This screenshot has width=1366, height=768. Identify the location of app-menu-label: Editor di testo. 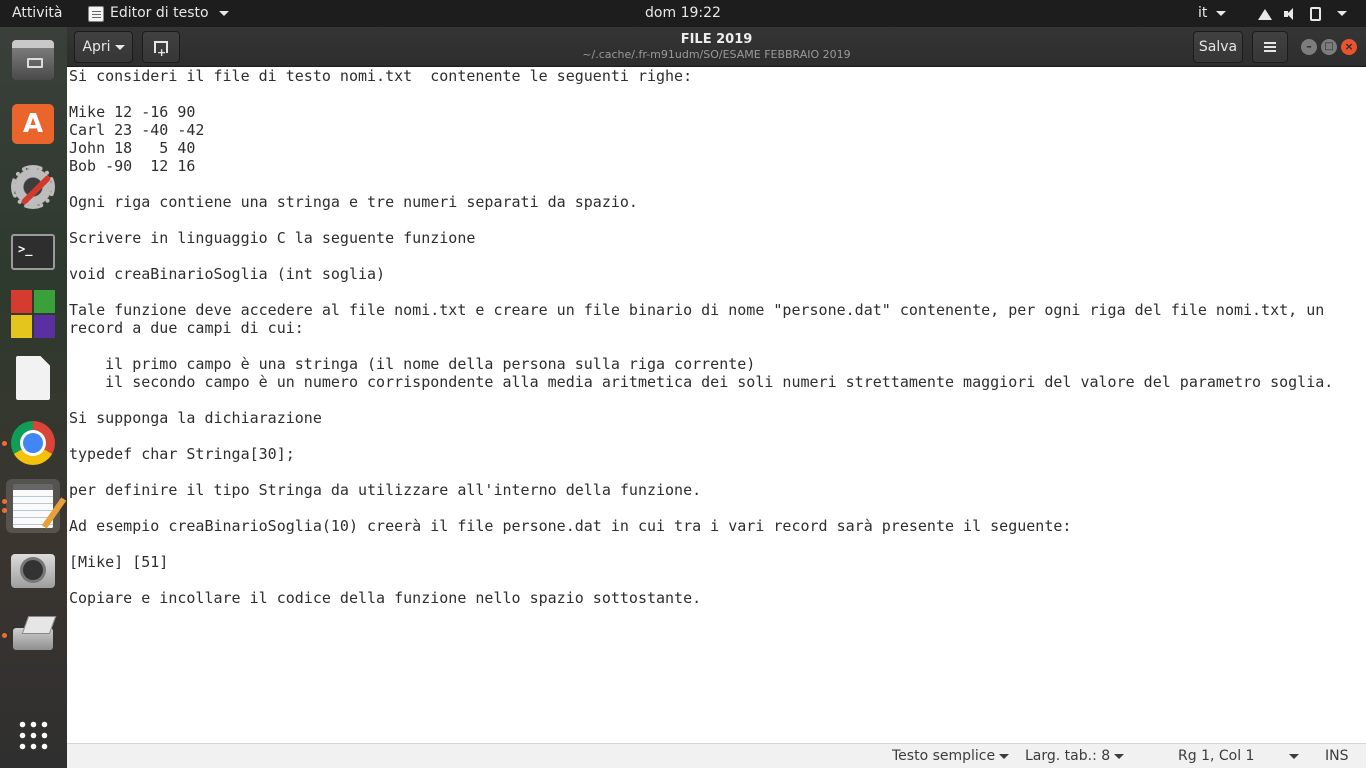
(159, 13).